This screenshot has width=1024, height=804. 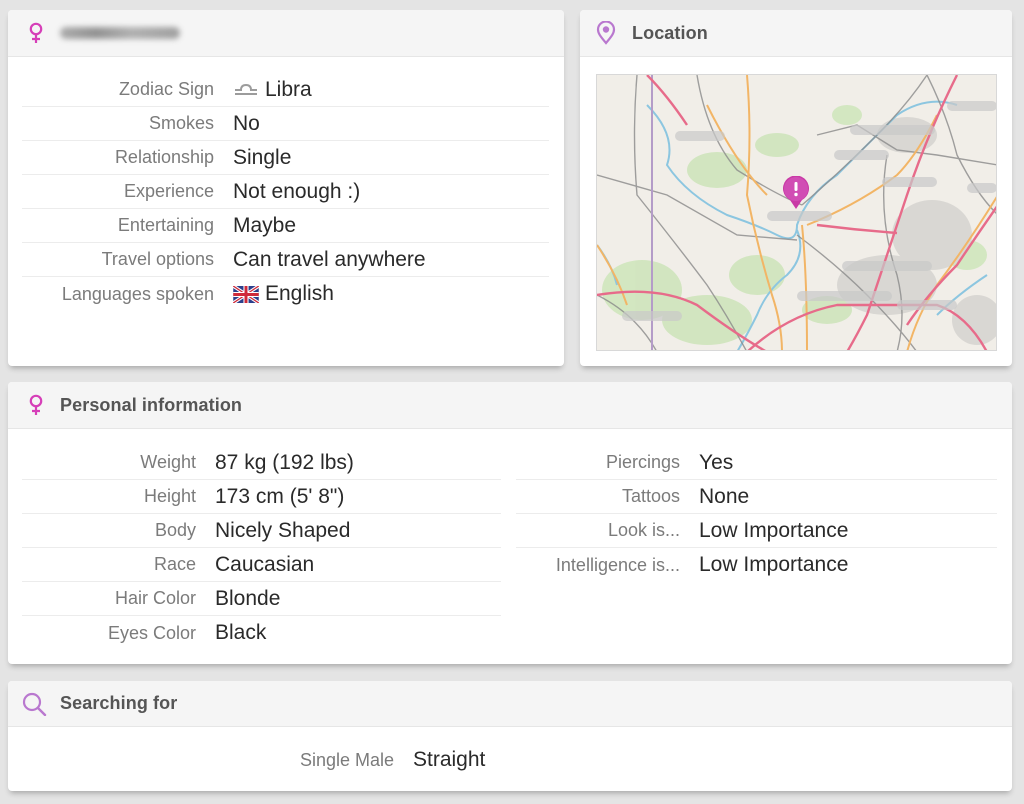 What do you see at coordinates (796, 33) in the screenshot?
I see `location-header: Location` at bounding box center [796, 33].